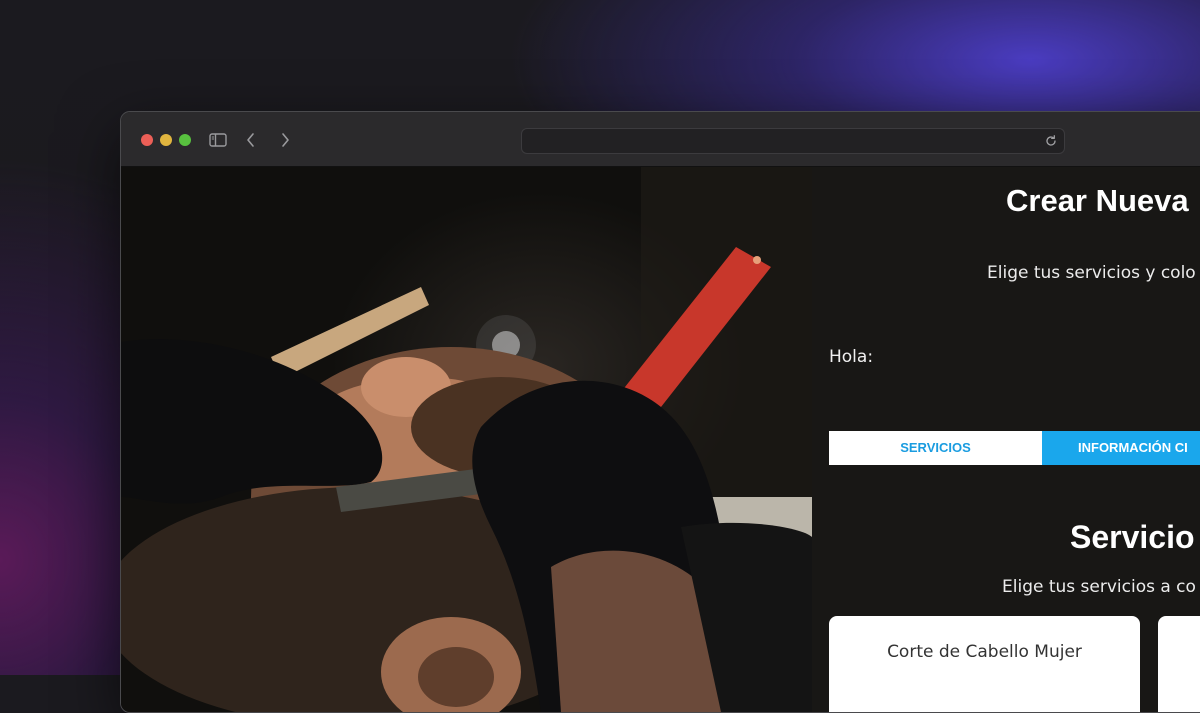 Image resolution: width=1200 pixels, height=713 pixels. I want to click on close-window-button, so click(147, 140).